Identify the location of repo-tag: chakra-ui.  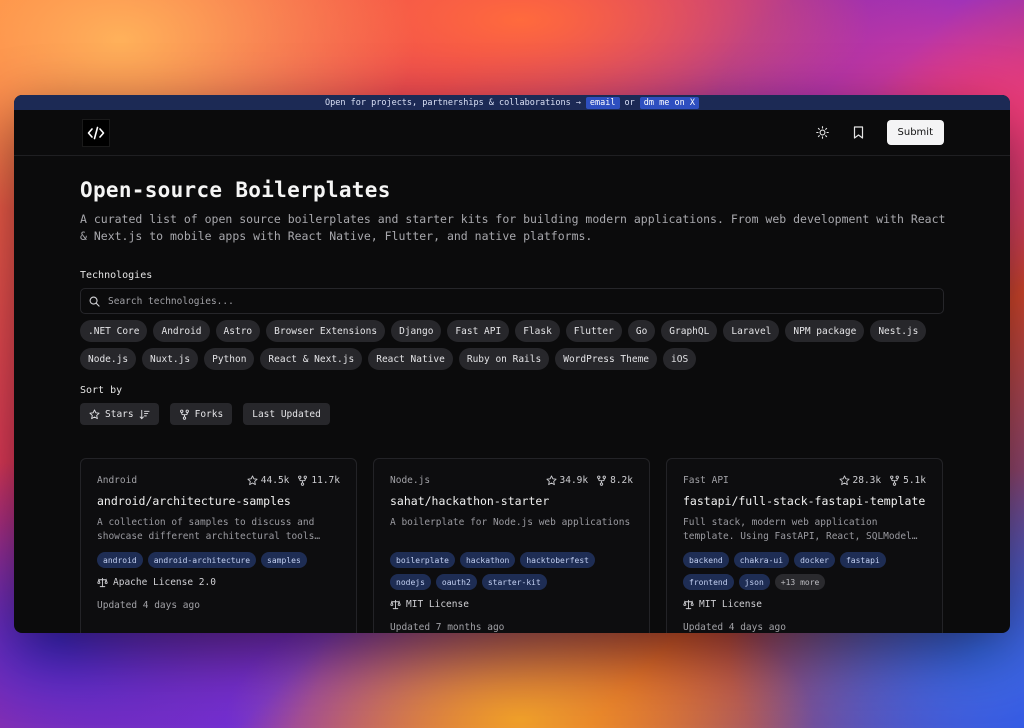
(761, 560).